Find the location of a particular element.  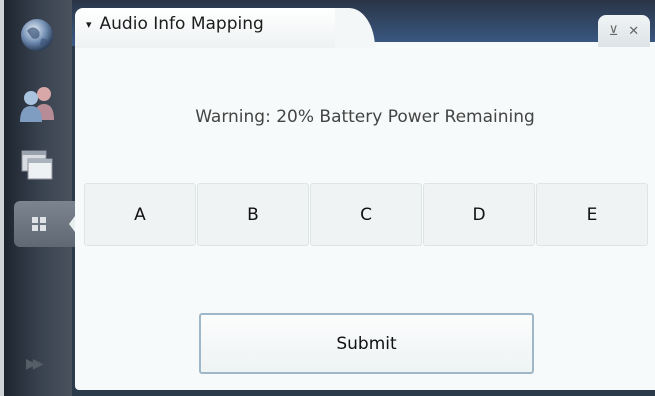

option-d-button: D is located at coordinates (479, 214).